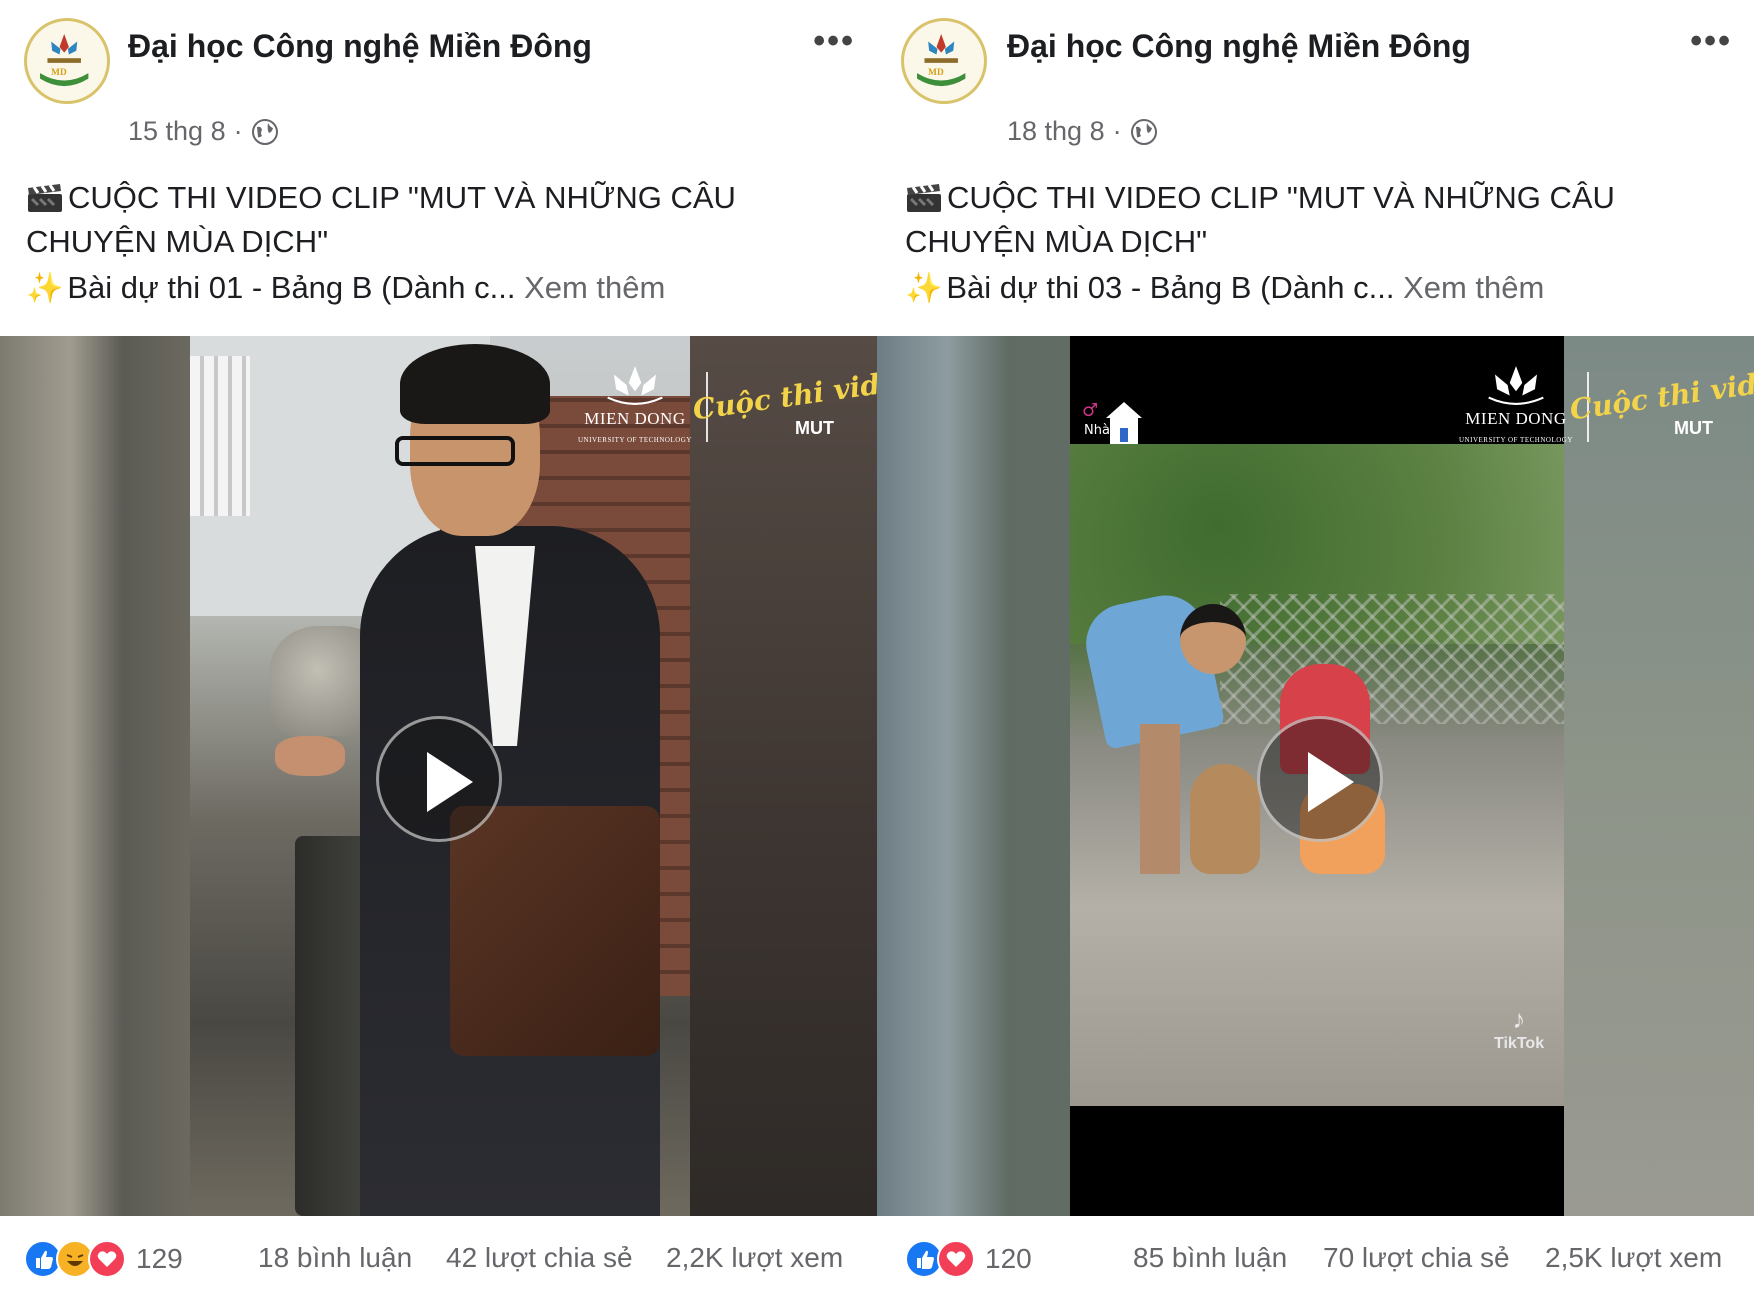 This screenshot has width=1754, height=1293. Describe the element at coordinates (754, 1258) in the screenshot. I see `views-count: 2,2K lượt xem` at that location.